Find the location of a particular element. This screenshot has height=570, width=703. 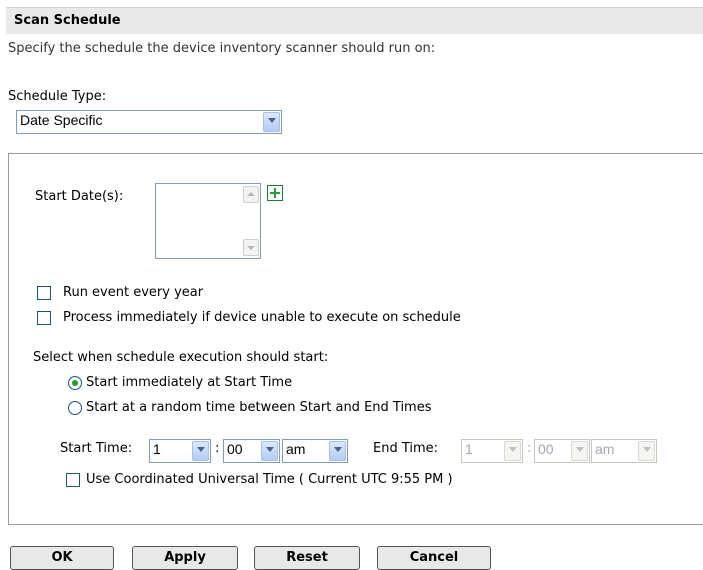

scroll-down-icon is located at coordinates (251, 247).